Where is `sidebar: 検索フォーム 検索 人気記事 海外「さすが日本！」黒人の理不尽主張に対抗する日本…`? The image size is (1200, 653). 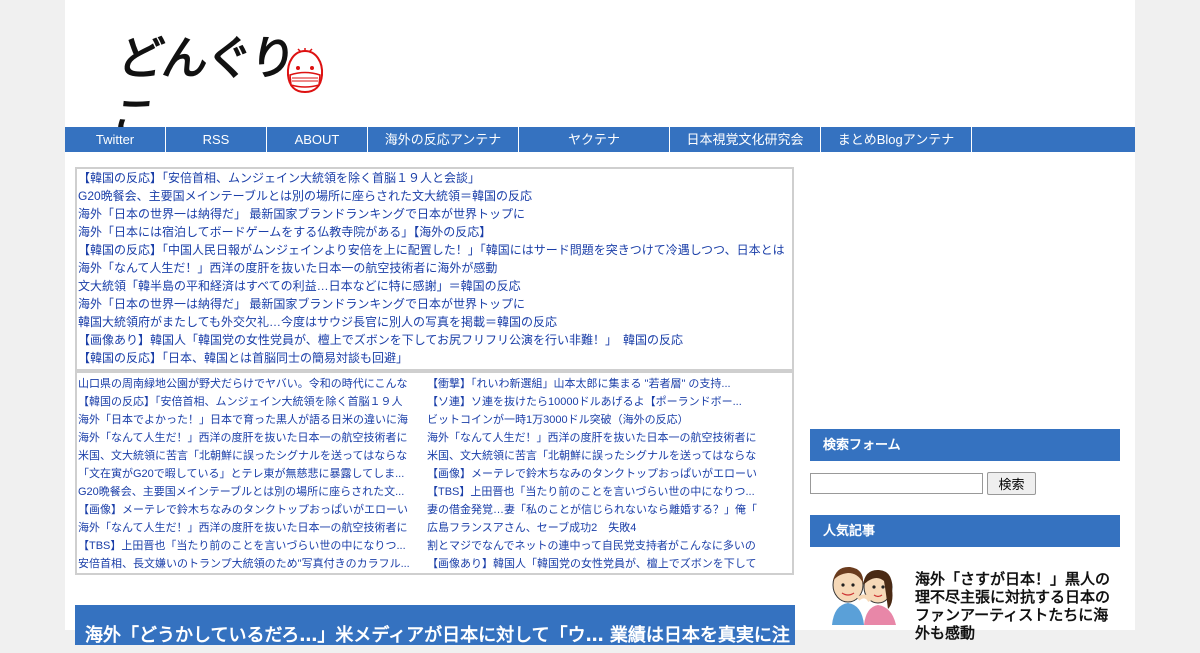 sidebar: 検索フォーム 検索 人気記事 海外「さすが日本！」黒人の理不尽主張に対抗する日本… is located at coordinates (965, 541).